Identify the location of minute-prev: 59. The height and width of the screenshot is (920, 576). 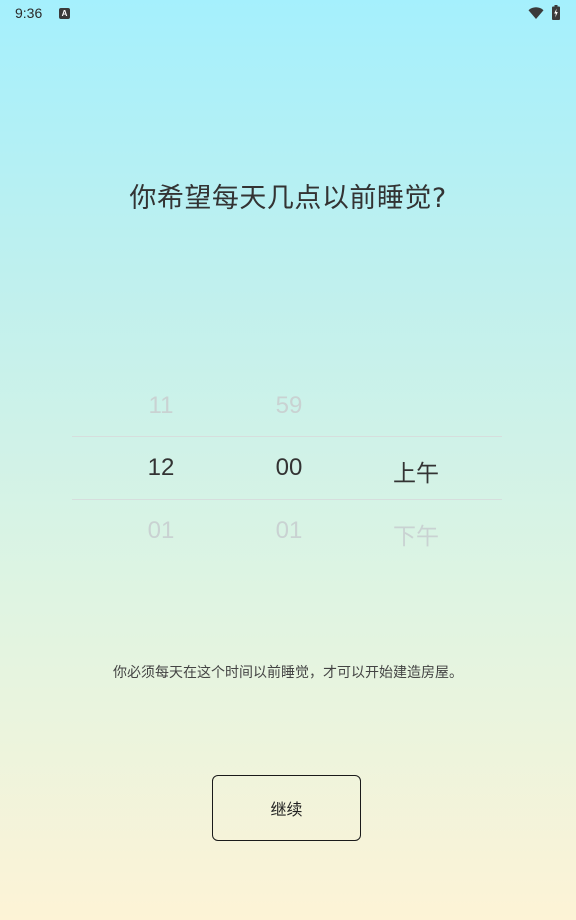
(289, 406).